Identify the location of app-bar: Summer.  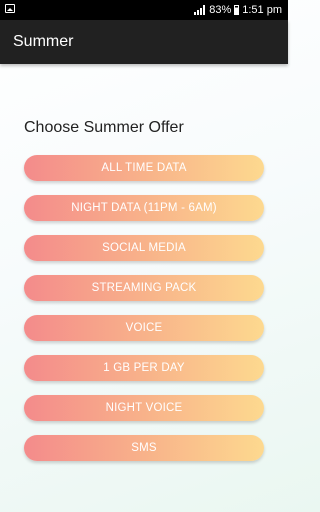
(144, 42).